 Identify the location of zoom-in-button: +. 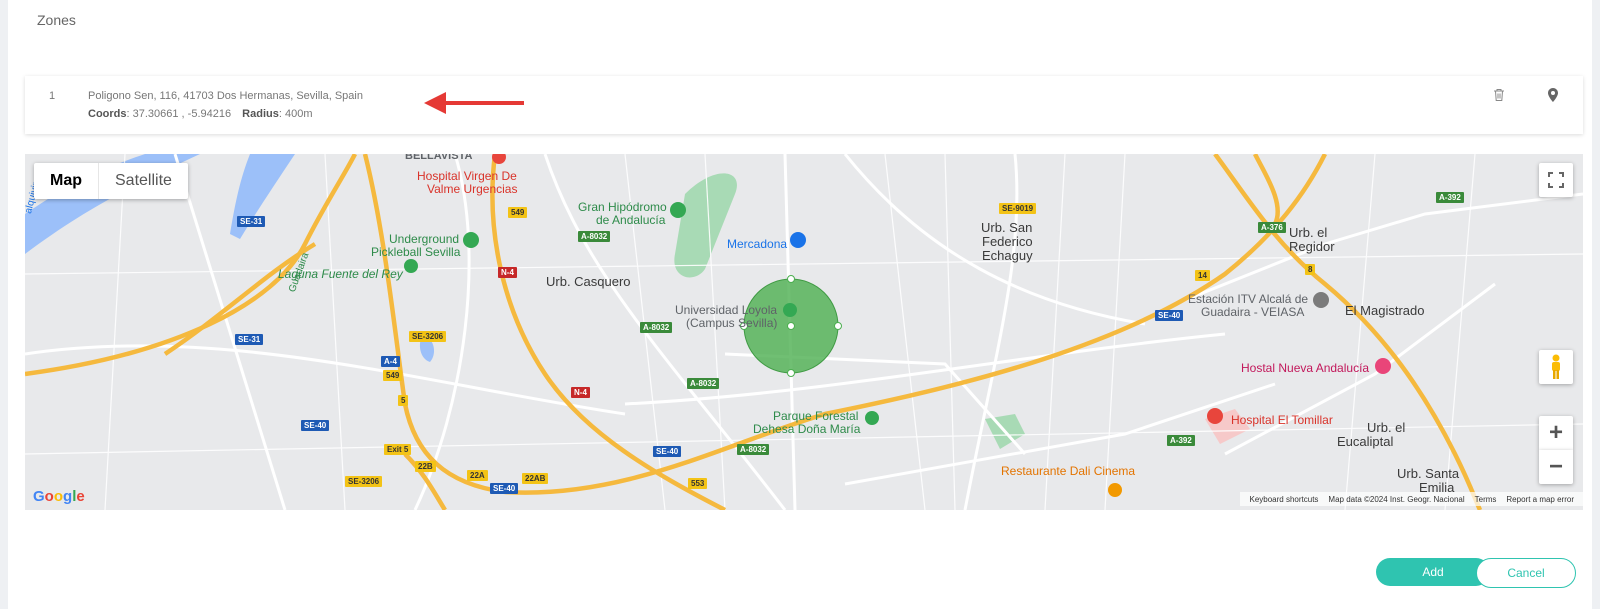
(1556, 433).